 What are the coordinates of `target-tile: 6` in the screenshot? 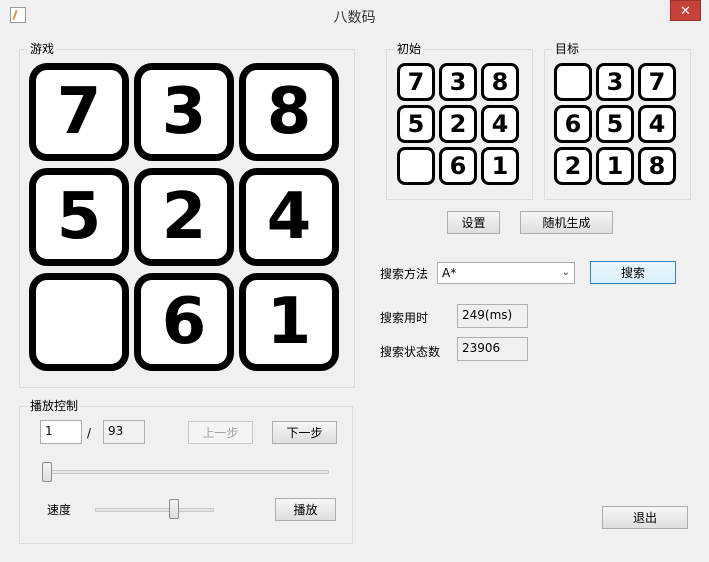 It's located at (573, 124).